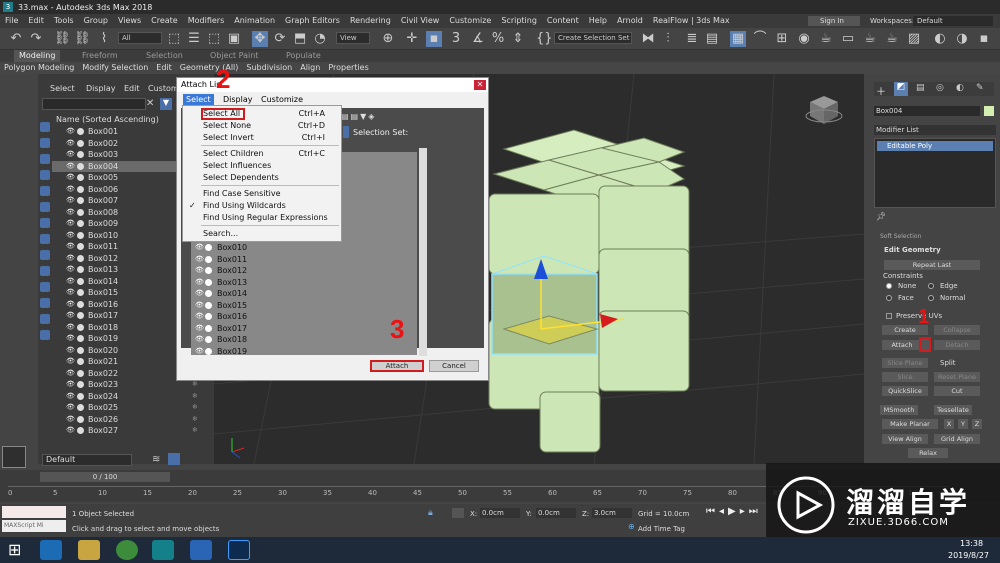 The width and height of the screenshot is (1000, 563). What do you see at coordinates (312, 21) in the screenshot?
I see `menu-graph-editors: Graph Editors` at bounding box center [312, 21].